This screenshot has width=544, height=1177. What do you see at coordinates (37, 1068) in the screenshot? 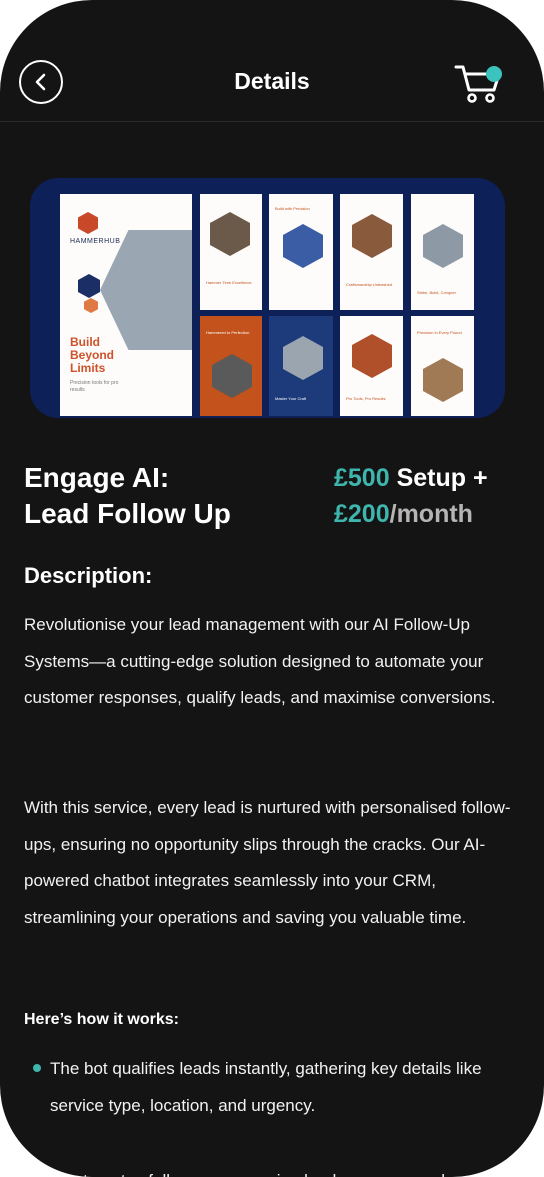
I see `bullet-dot` at bounding box center [37, 1068].